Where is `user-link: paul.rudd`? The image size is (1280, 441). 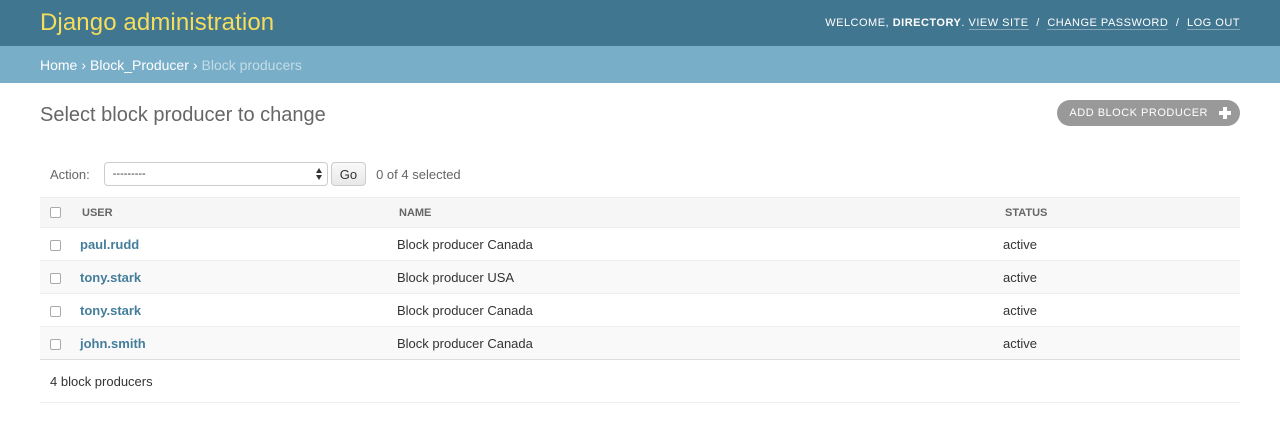 user-link: paul.rudd is located at coordinates (109, 244).